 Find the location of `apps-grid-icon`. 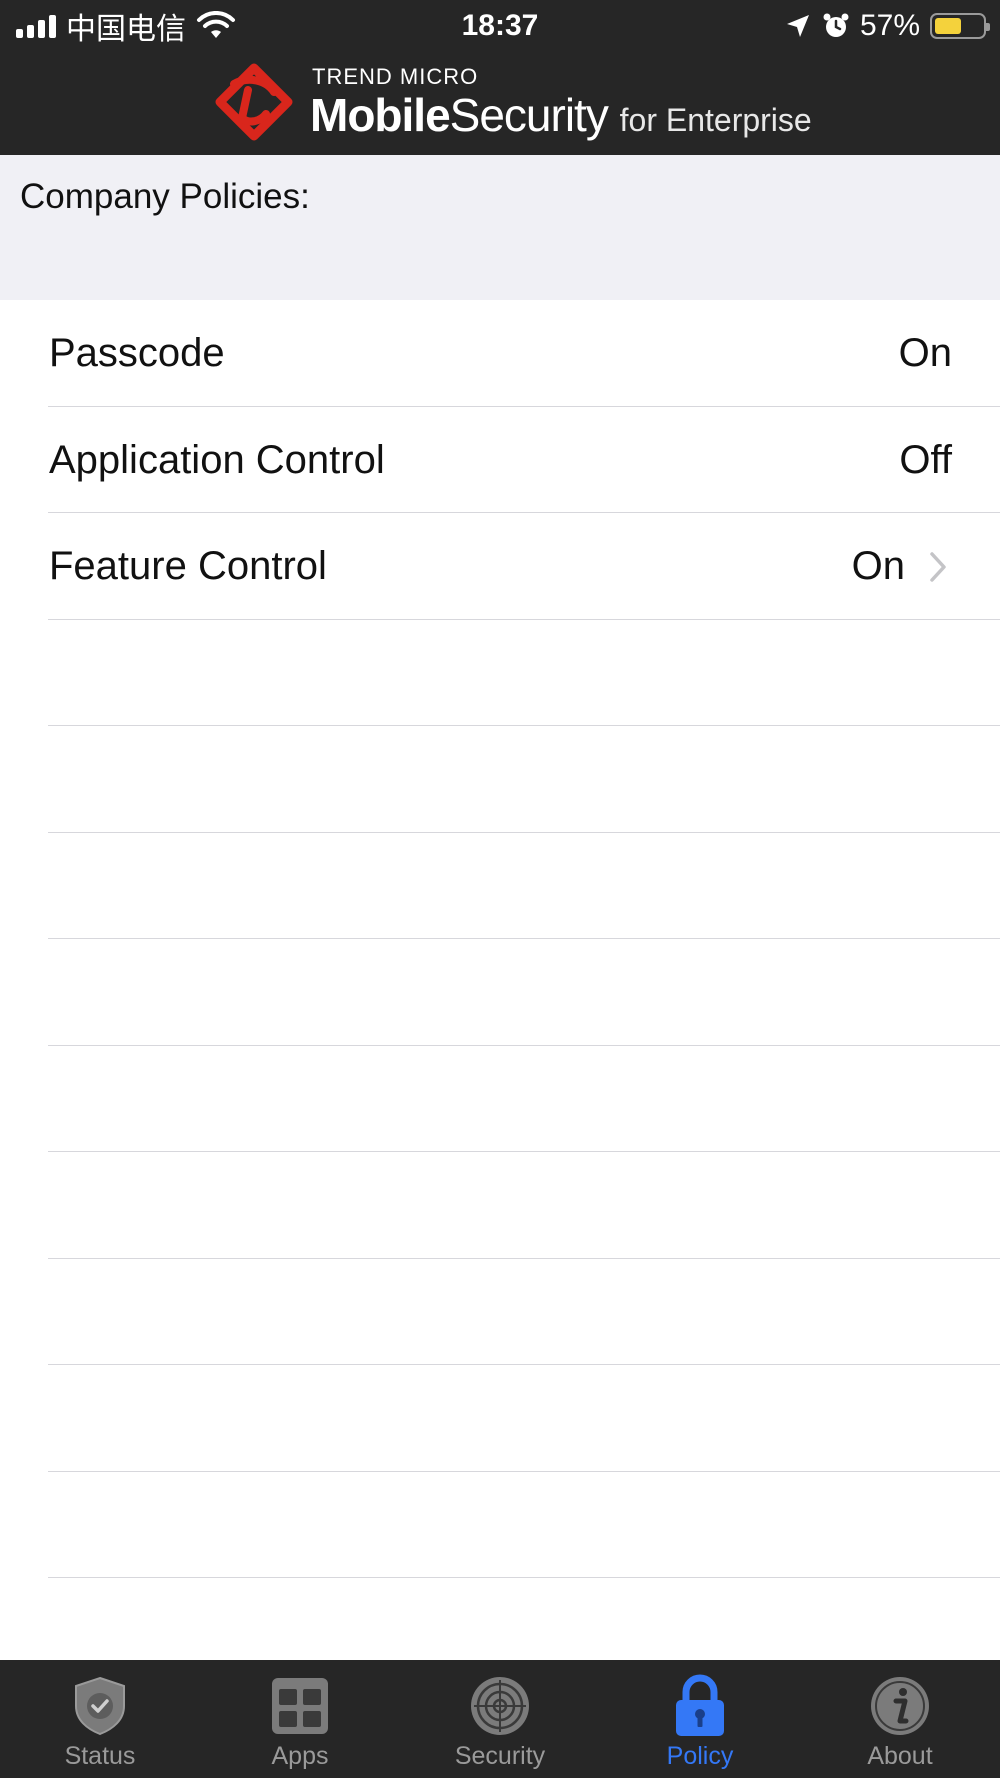

apps-grid-icon is located at coordinates (300, 1706).